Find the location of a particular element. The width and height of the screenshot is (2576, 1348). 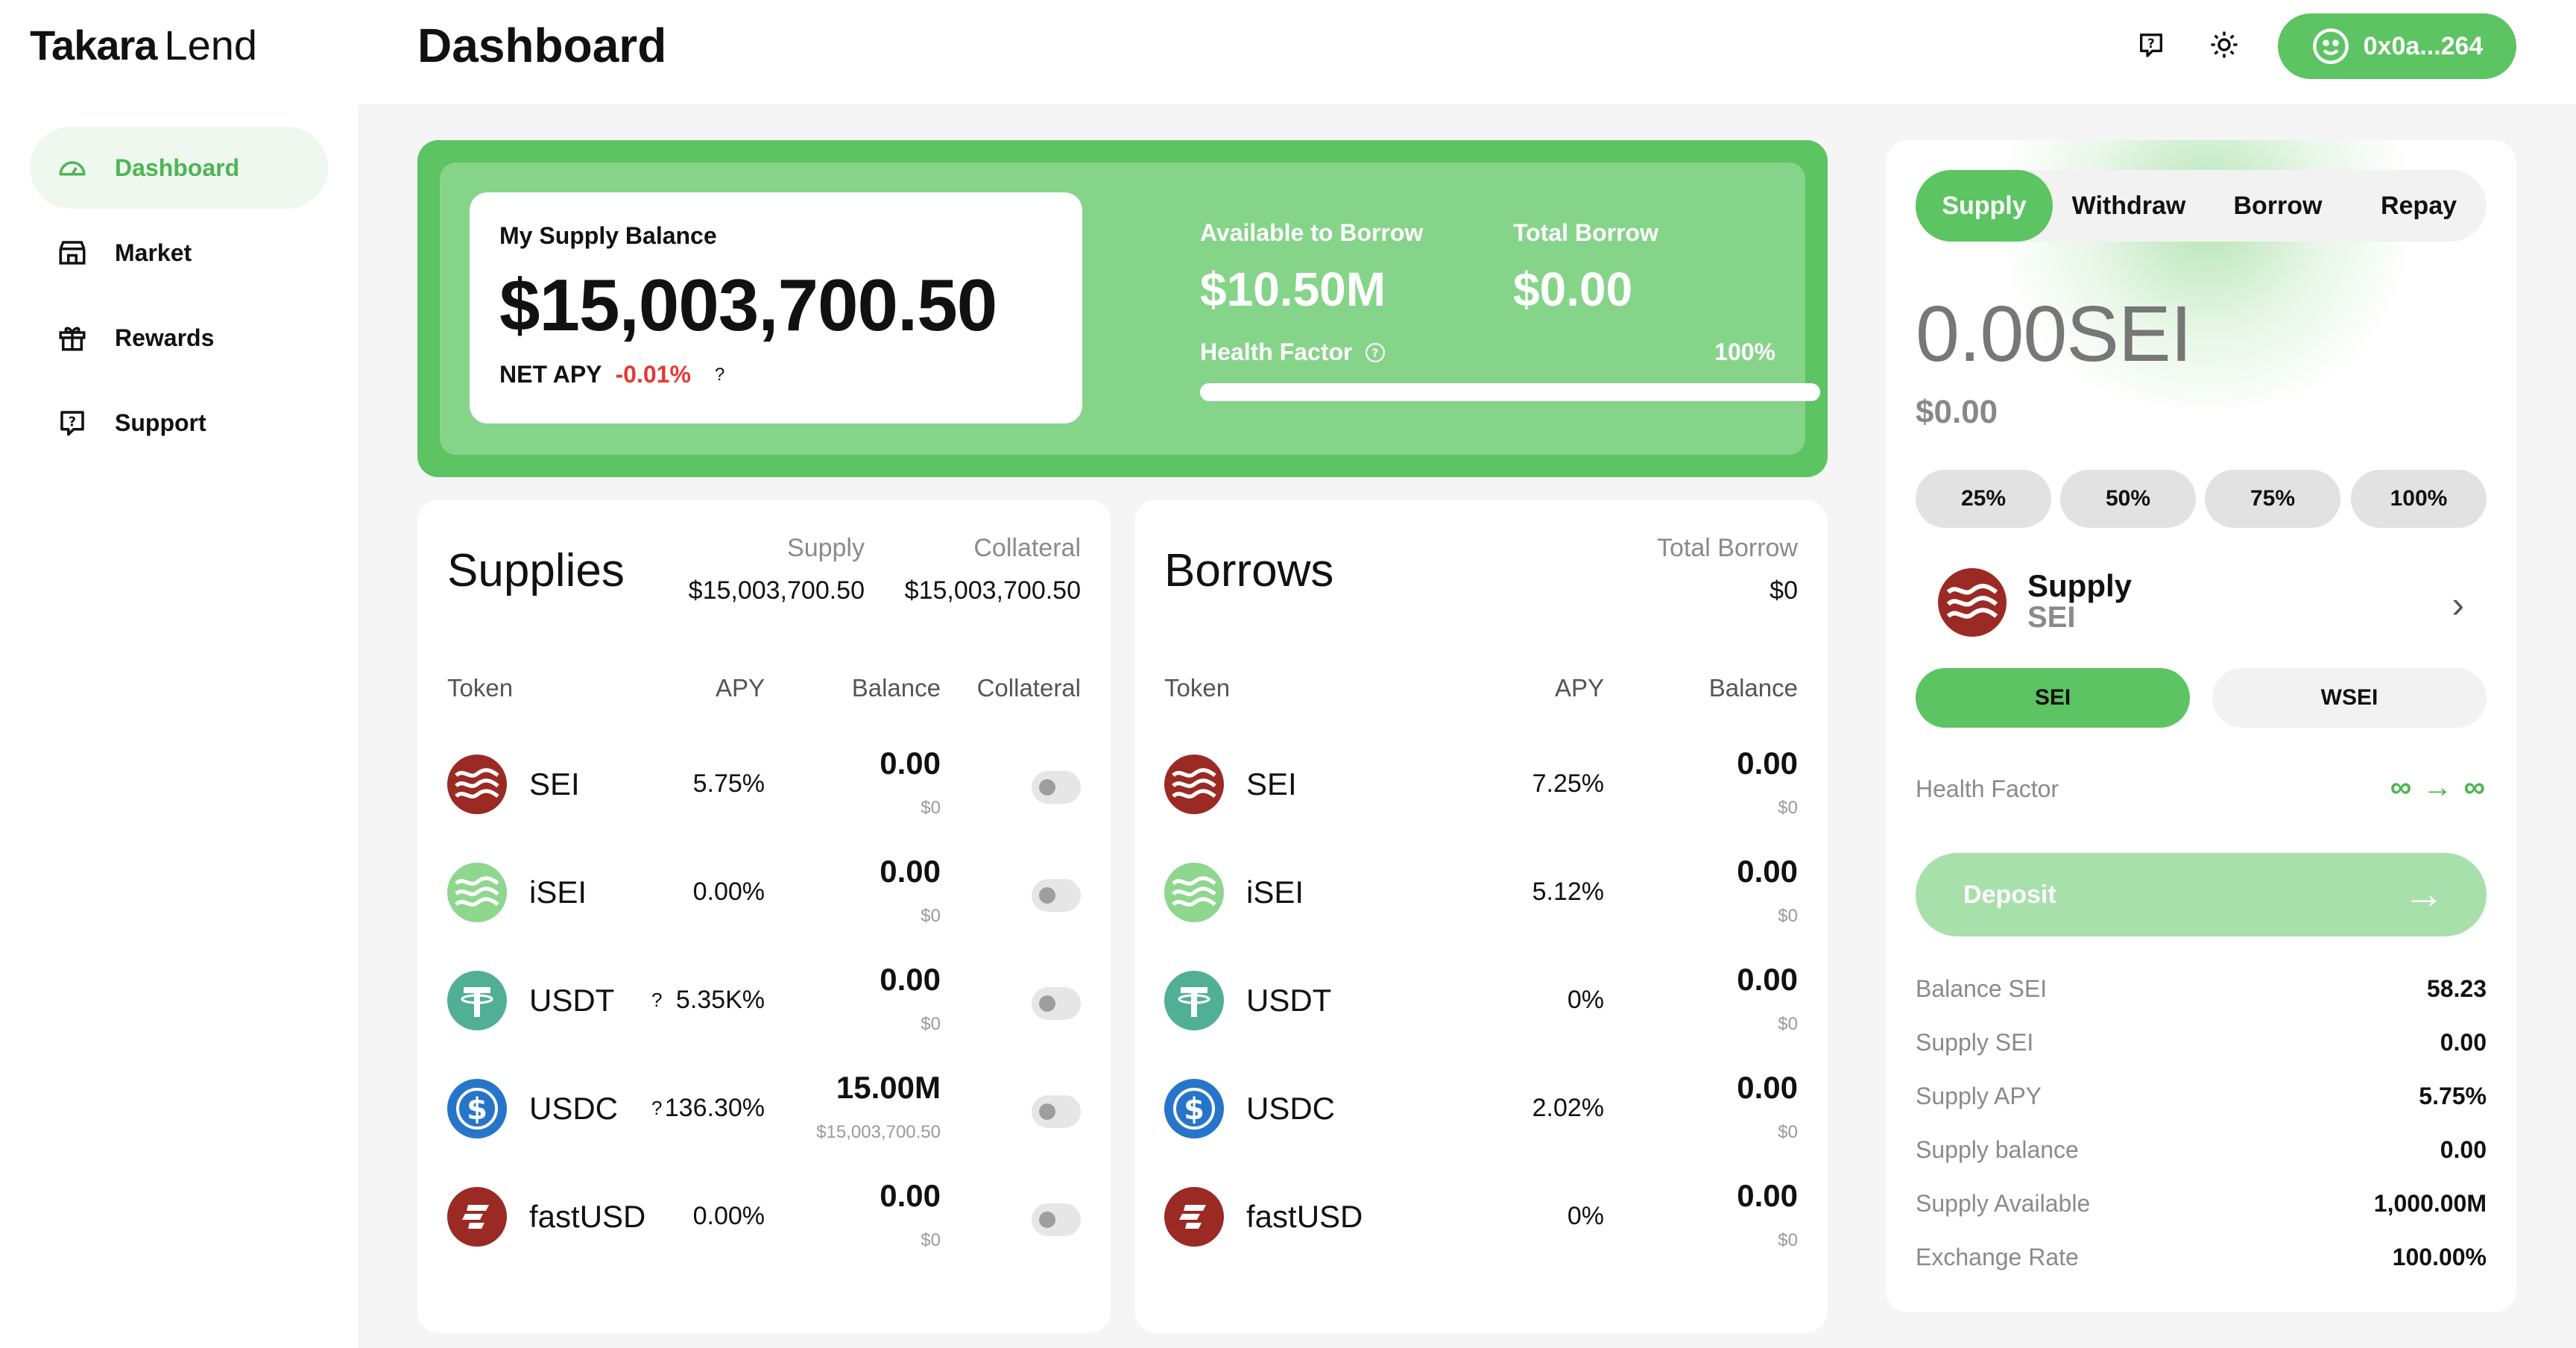

sidebar-item-market: Market is located at coordinates (179, 253).